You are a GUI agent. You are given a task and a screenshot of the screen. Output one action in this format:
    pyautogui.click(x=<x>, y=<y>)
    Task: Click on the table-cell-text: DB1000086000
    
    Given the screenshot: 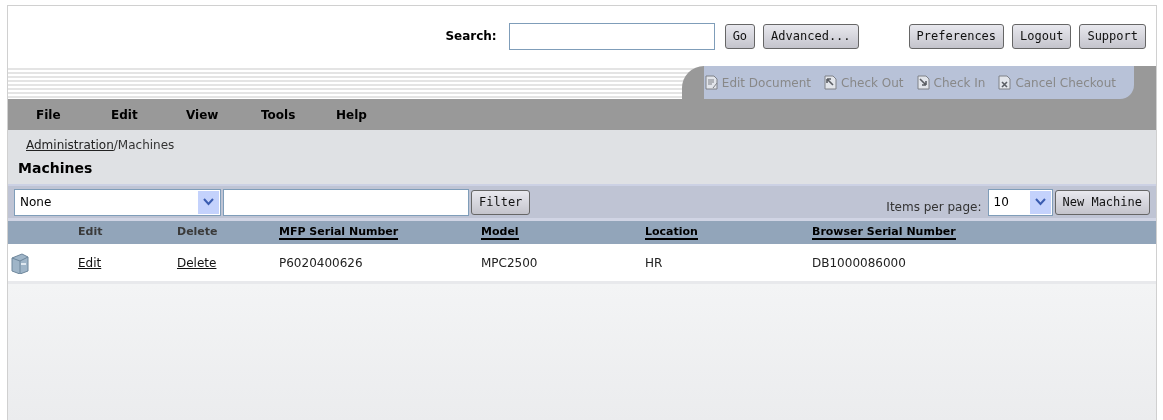 What is the action you would take?
    pyautogui.click(x=859, y=262)
    